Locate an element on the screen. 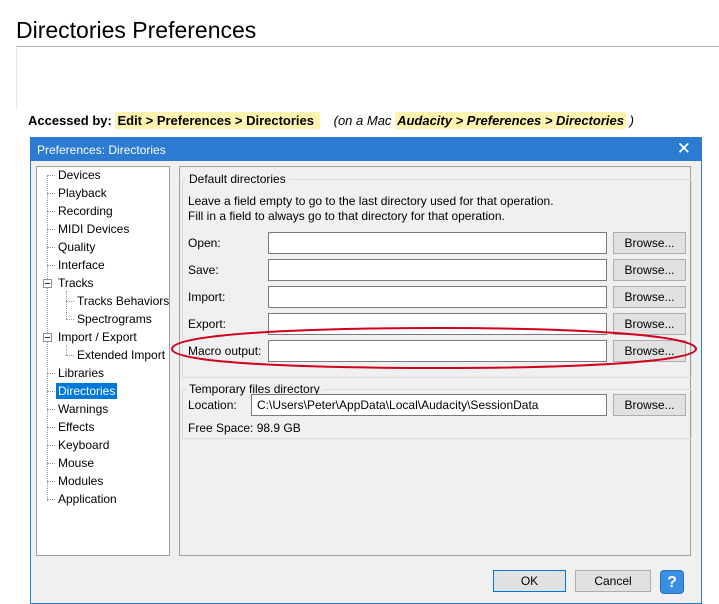 This screenshot has height=604, width=719. save-dir-input is located at coordinates (437, 270).